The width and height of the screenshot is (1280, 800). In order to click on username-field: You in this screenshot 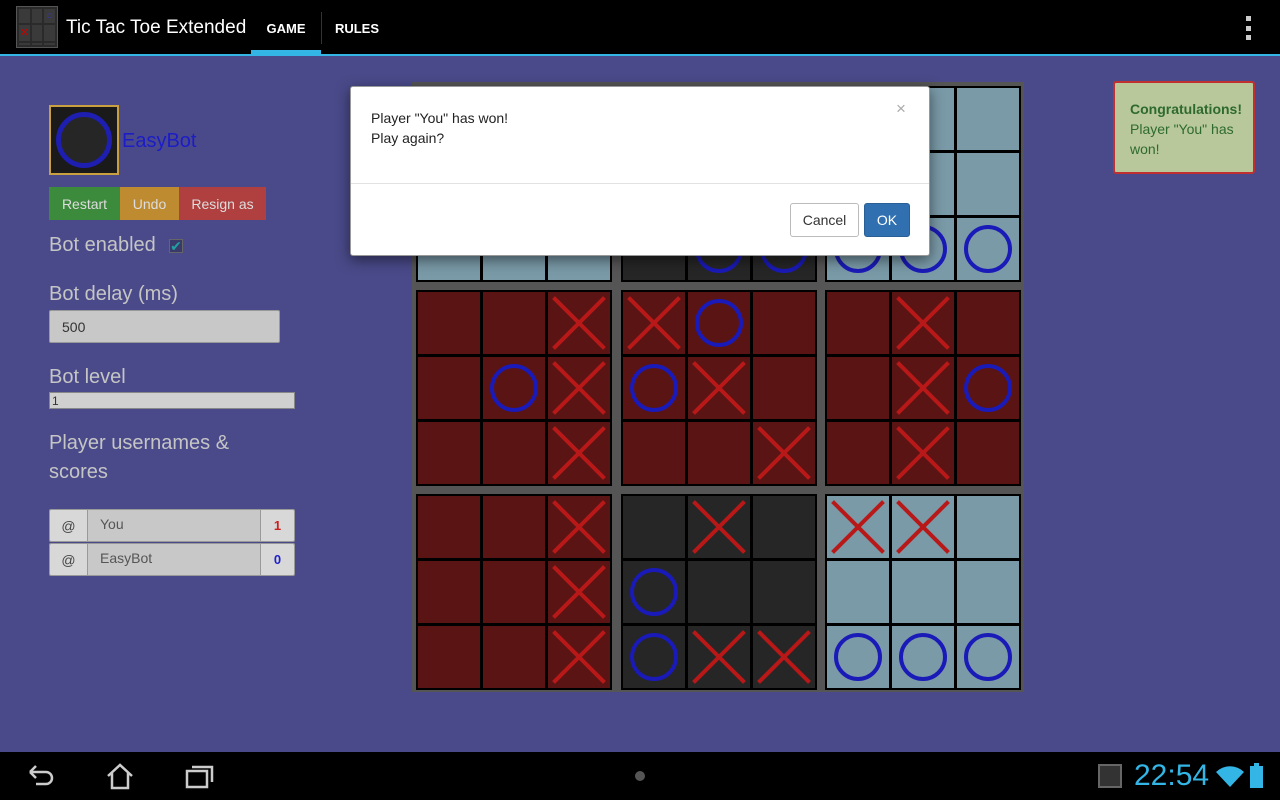, I will do `click(174, 525)`.